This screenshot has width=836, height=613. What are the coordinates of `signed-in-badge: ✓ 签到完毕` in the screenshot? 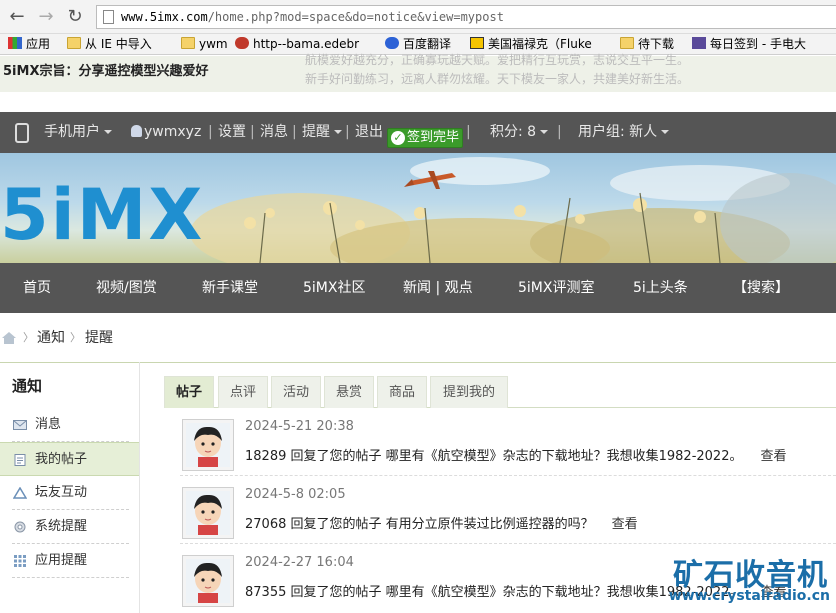 It's located at (425, 138).